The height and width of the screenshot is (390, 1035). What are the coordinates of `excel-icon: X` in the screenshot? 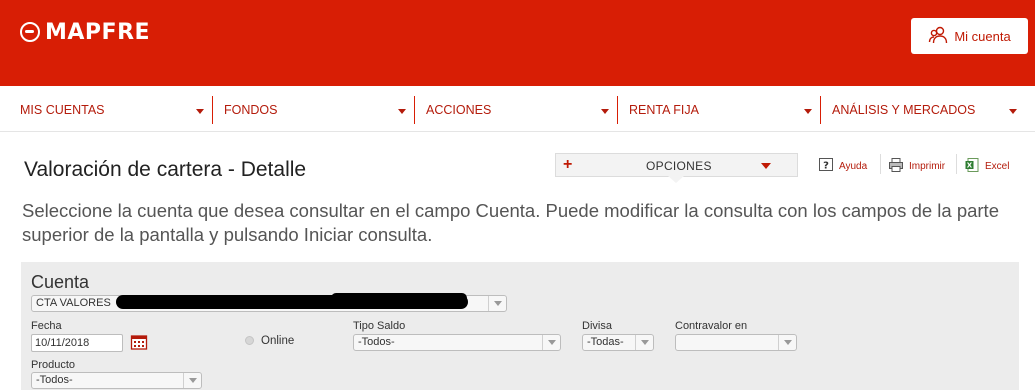 It's located at (972, 166).